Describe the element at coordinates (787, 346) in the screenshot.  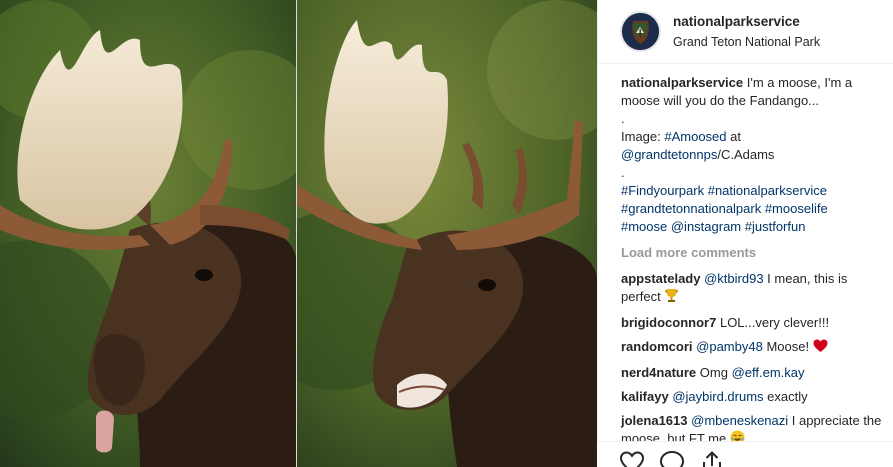
I see `comment-text: Moose!` at that location.